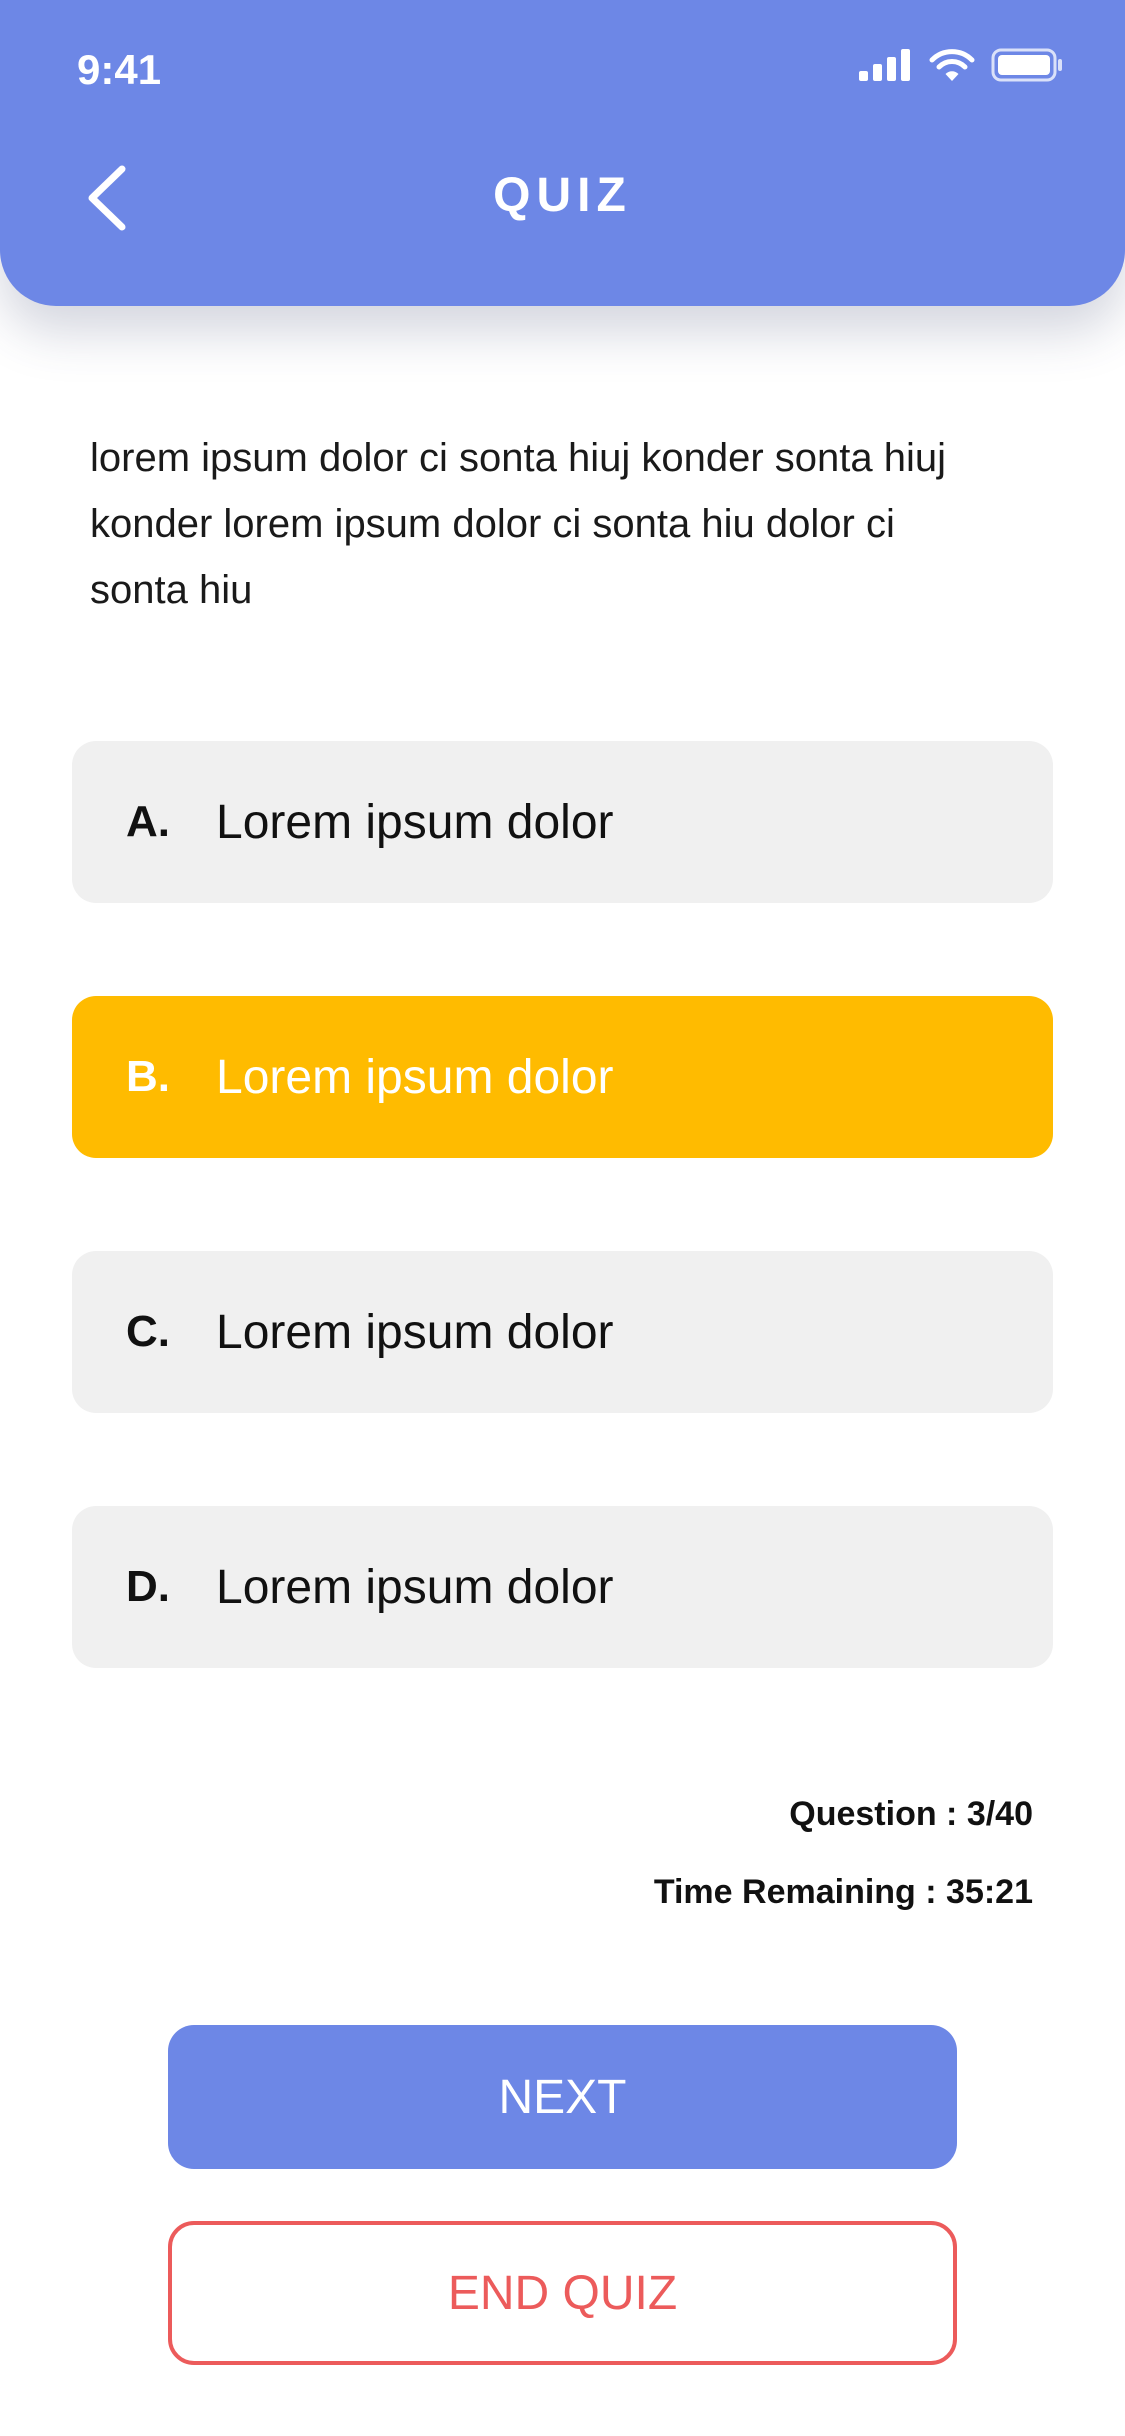  I want to click on app-header: 9:41 QUIZ, so click(562, 153).